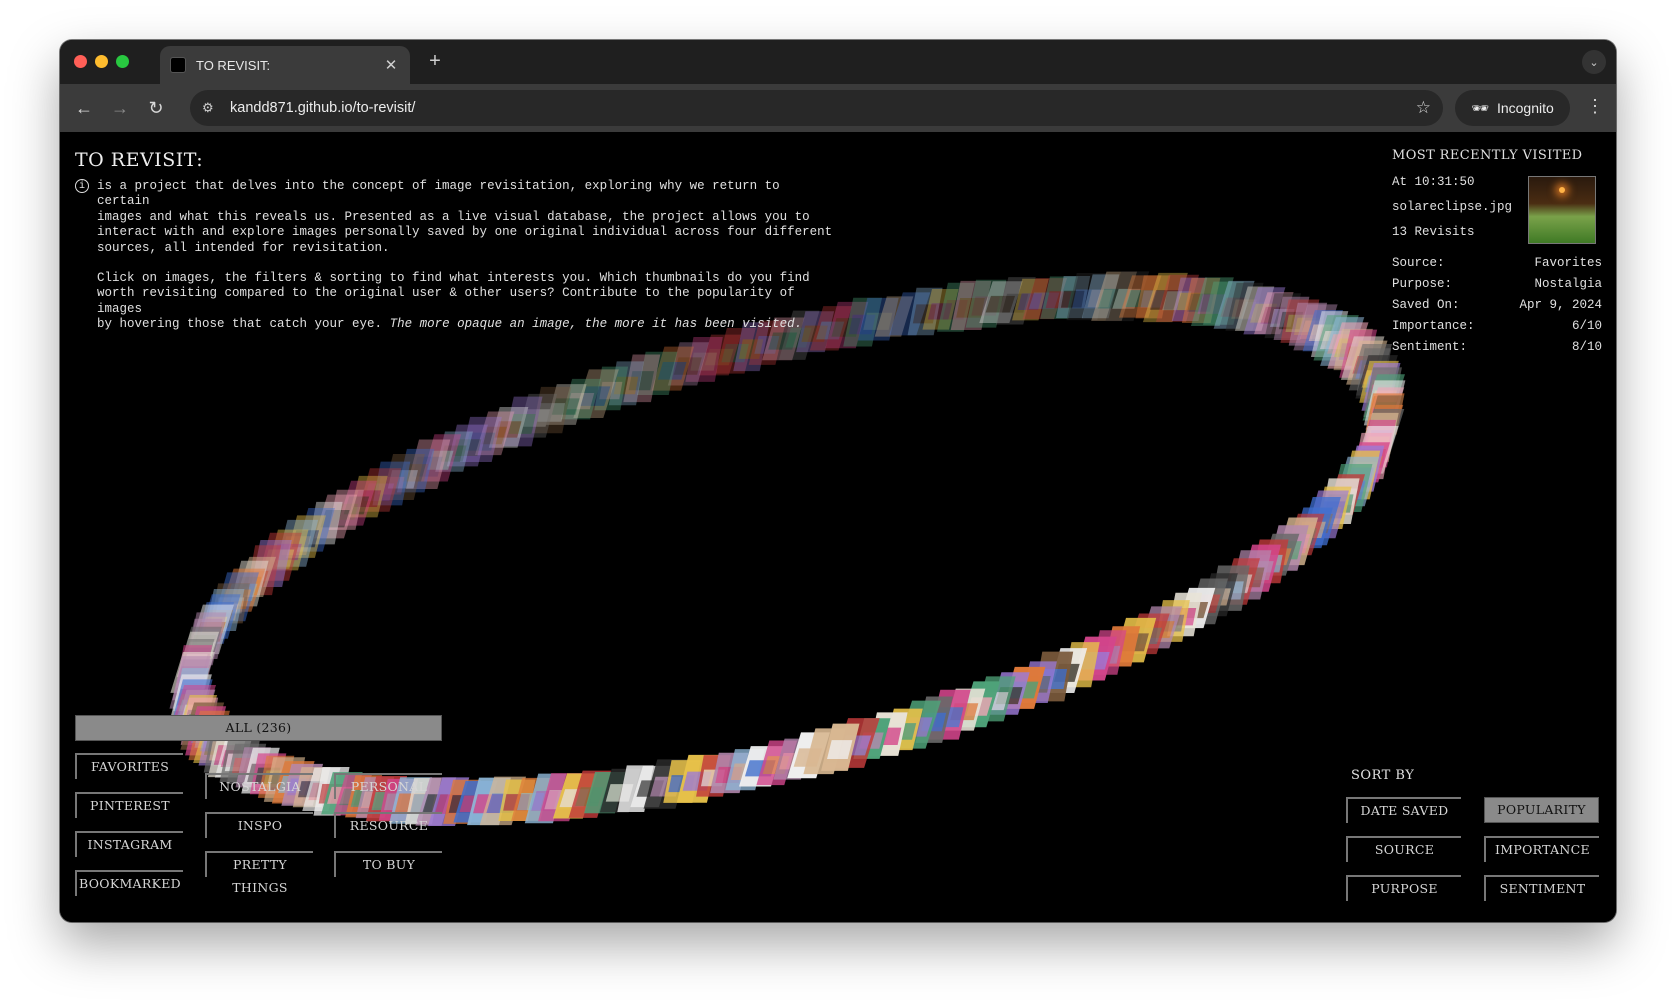 The height and width of the screenshot is (1000, 1676). What do you see at coordinates (1497, 284) in the screenshot?
I see `field-purpose: Purpose: Nostalgia` at bounding box center [1497, 284].